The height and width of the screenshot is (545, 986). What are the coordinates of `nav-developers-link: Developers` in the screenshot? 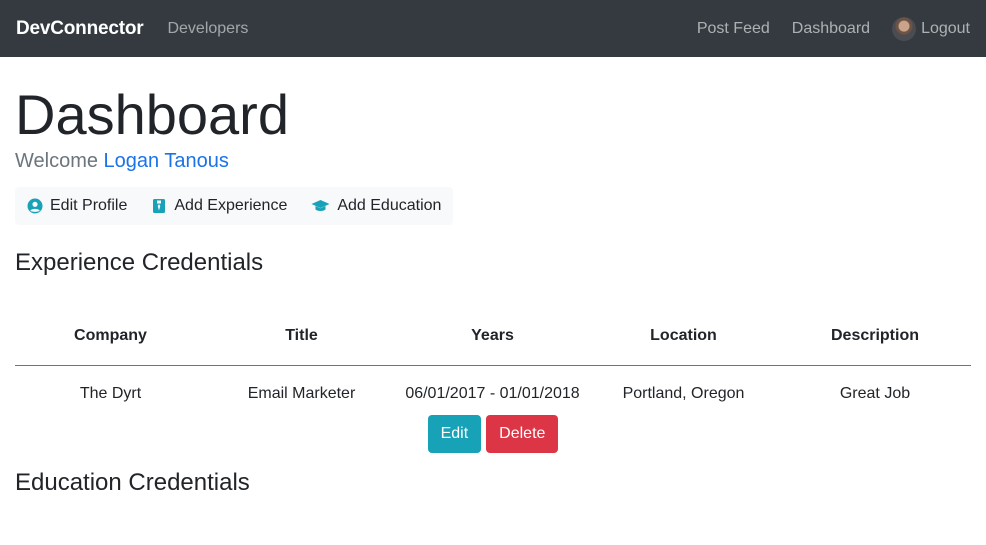 It's located at (207, 29).